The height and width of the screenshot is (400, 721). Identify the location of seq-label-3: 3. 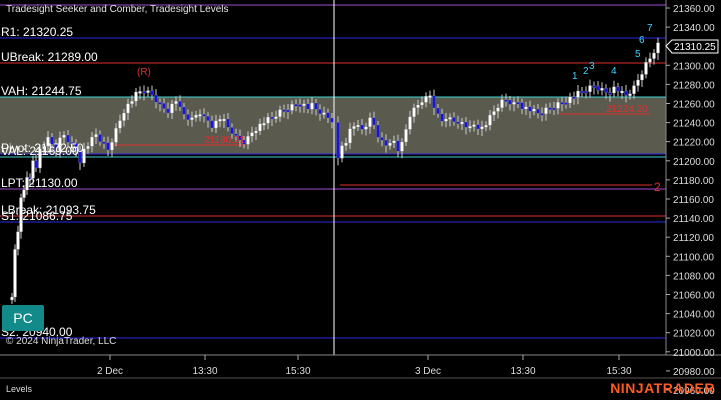
(592, 66).